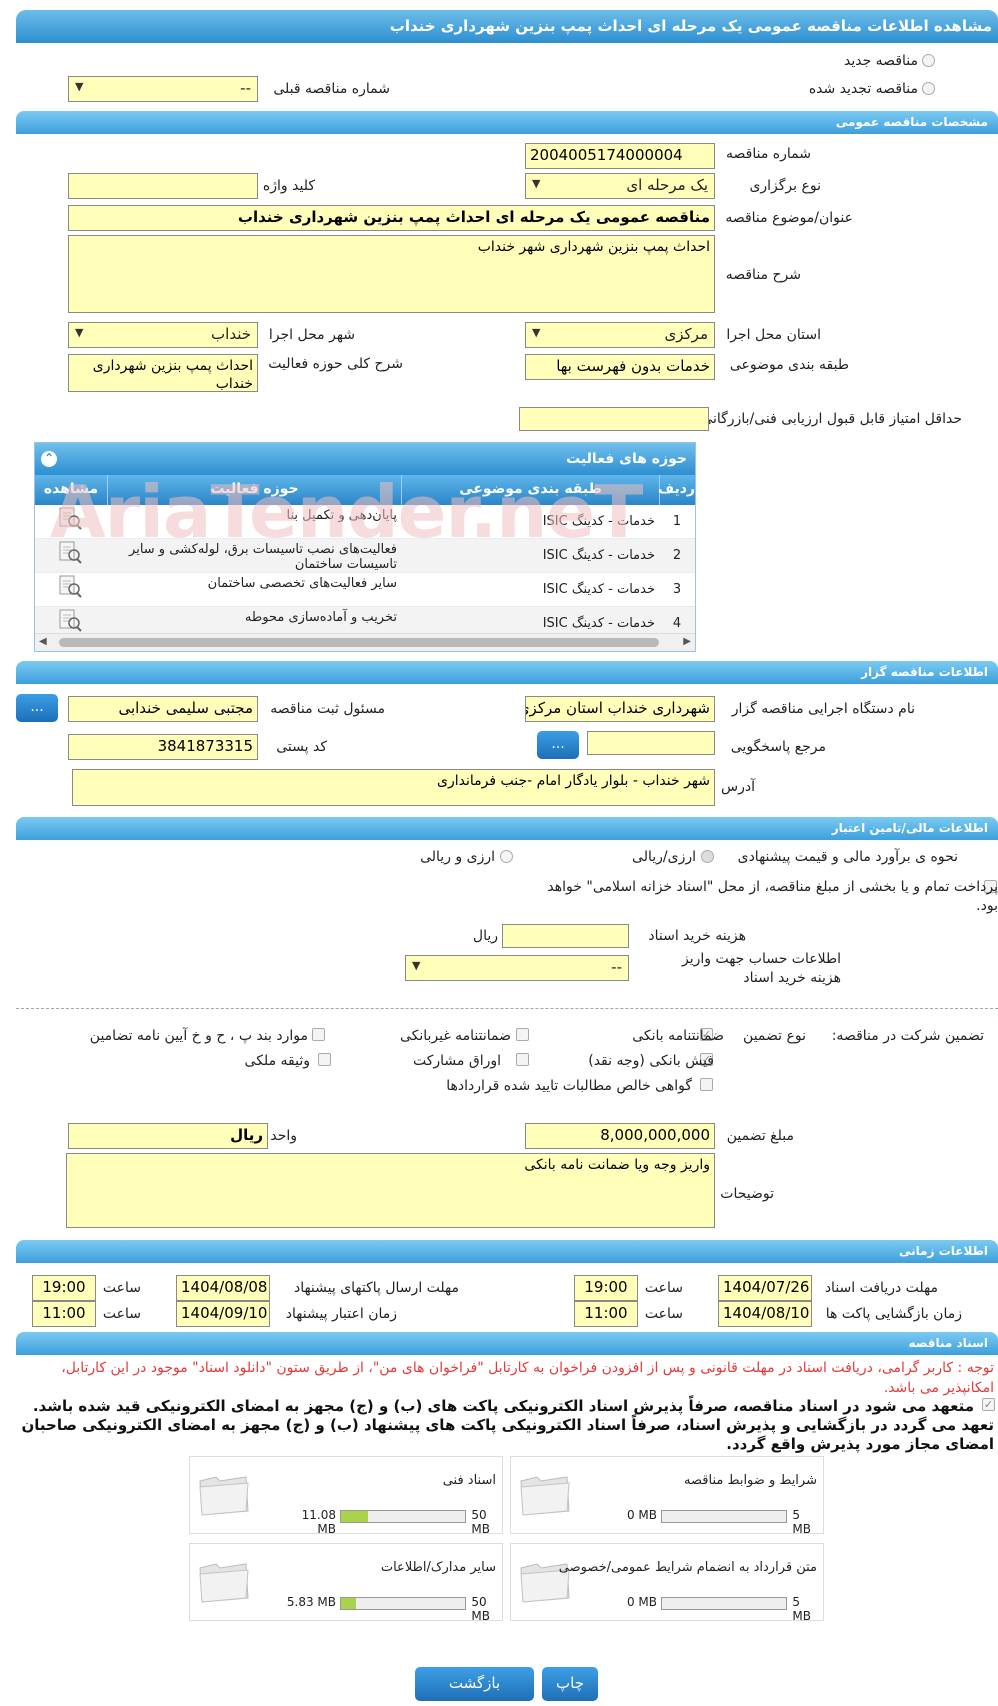  What do you see at coordinates (223, 1314) in the screenshot?
I see `validity-date-field: 1404/09/10` at bounding box center [223, 1314].